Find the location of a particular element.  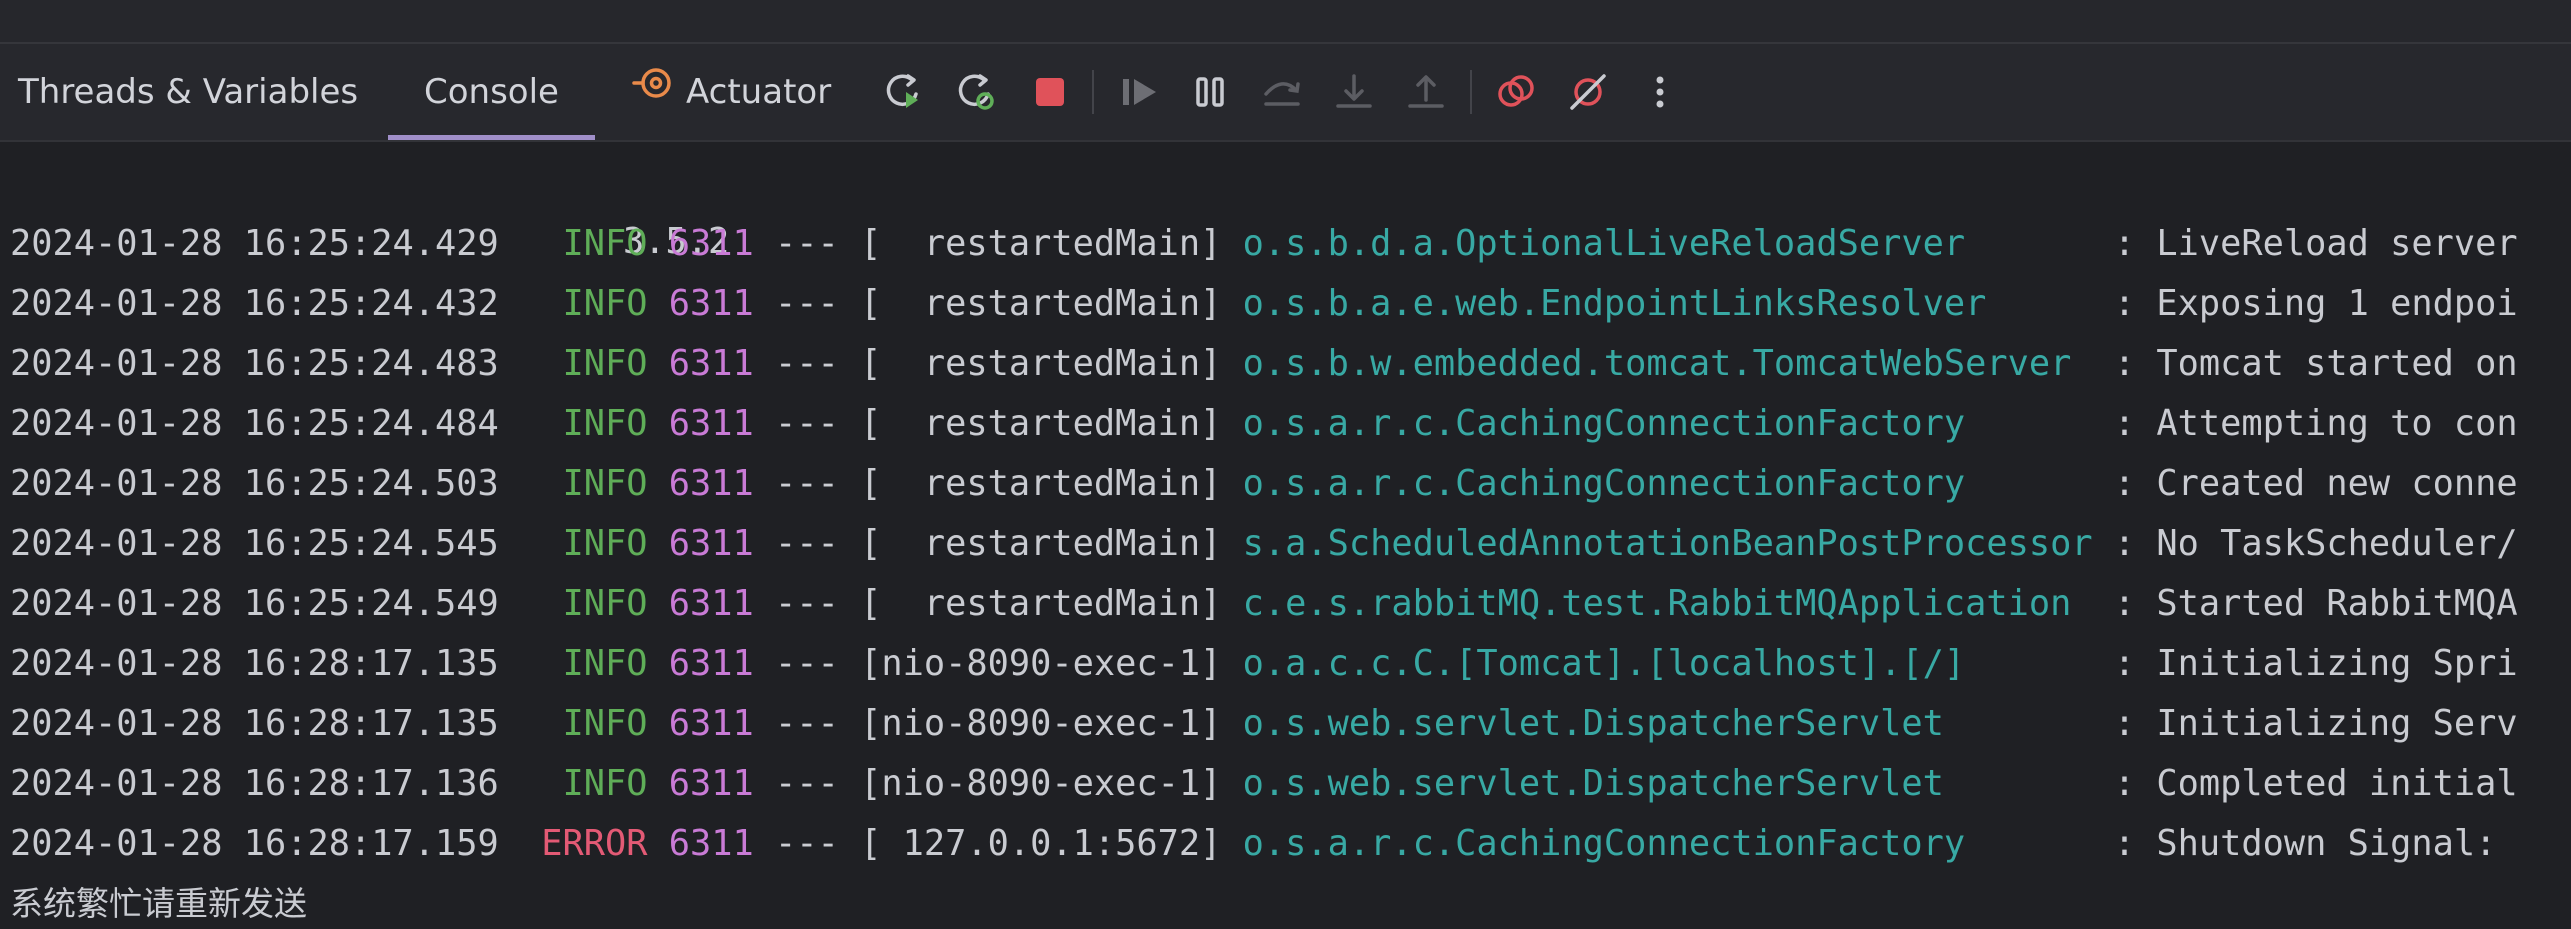

tab-actuator: Actuator is located at coordinates (731, 92).